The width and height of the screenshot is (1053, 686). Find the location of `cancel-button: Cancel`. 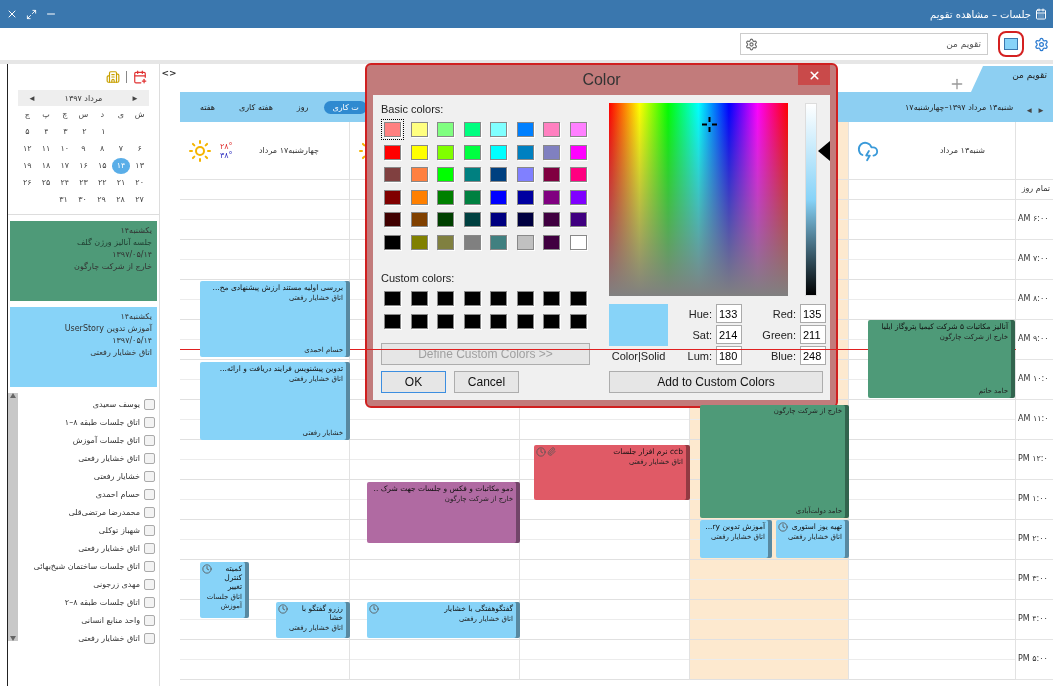

cancel-button: Cancel is located at coordinates (486, 382).